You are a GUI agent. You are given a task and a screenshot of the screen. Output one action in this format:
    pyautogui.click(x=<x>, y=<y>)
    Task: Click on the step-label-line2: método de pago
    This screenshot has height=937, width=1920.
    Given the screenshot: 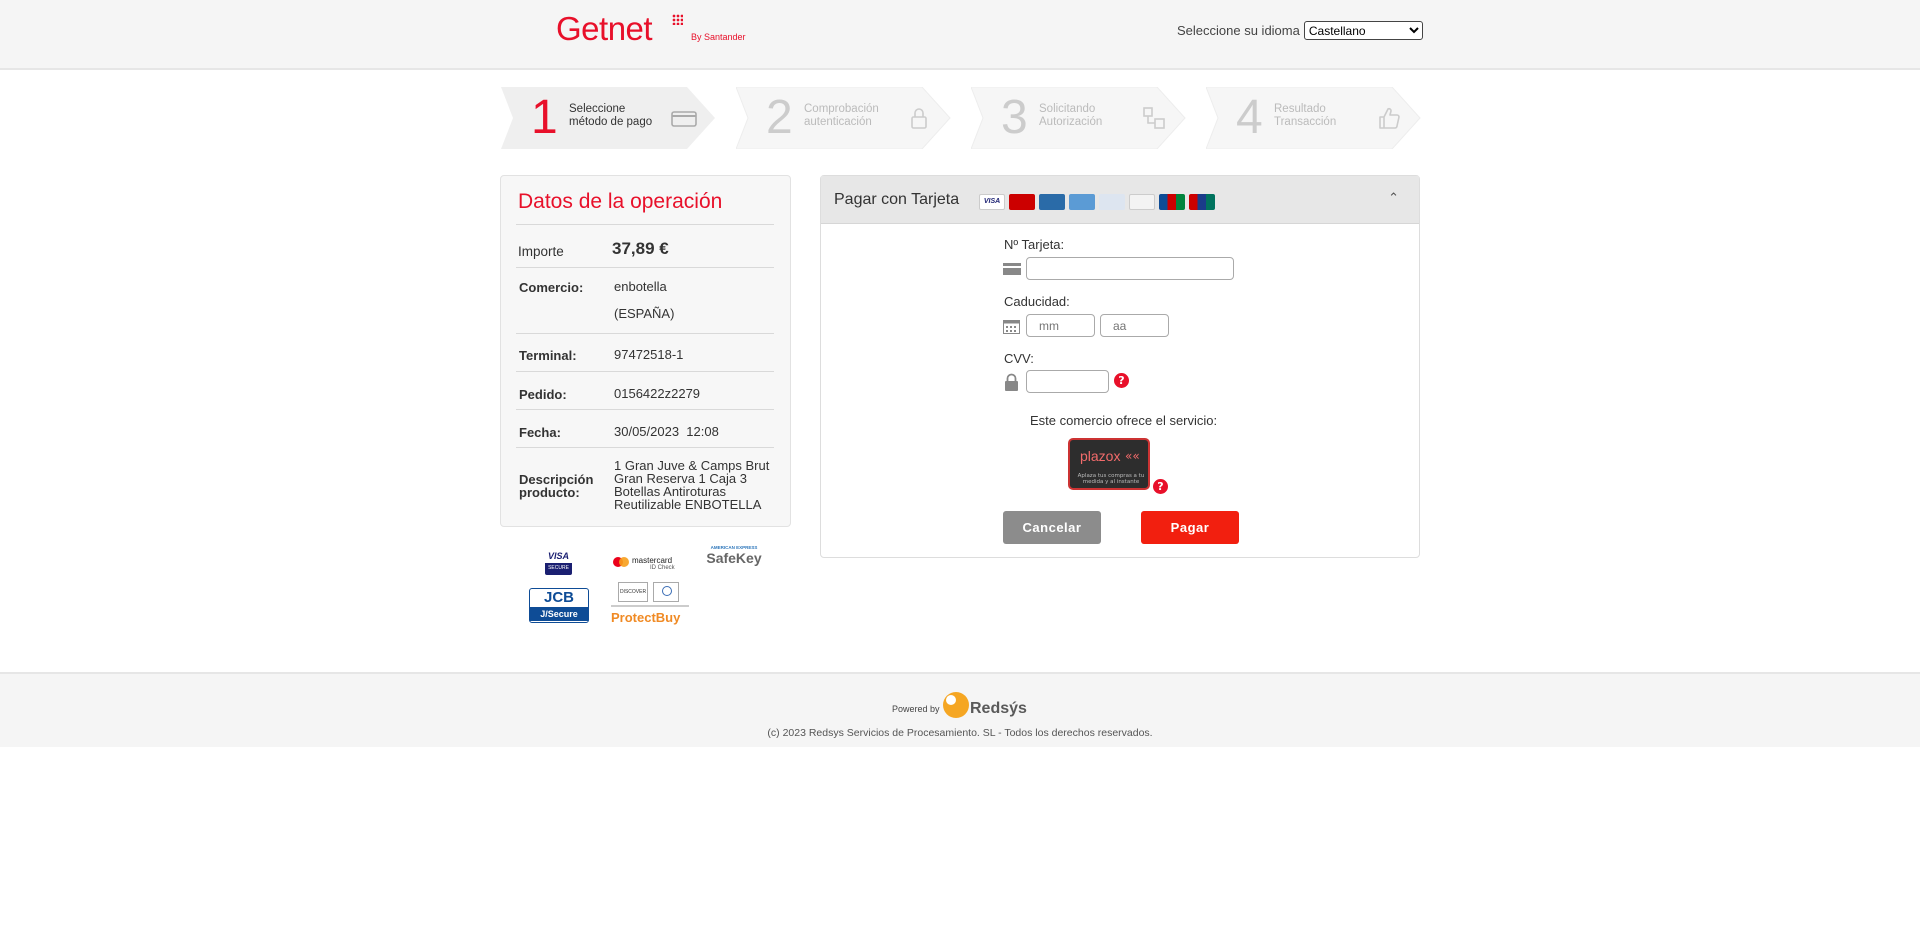 What is the action you would take?
    pyautogui.click(x=611, y=122)
    